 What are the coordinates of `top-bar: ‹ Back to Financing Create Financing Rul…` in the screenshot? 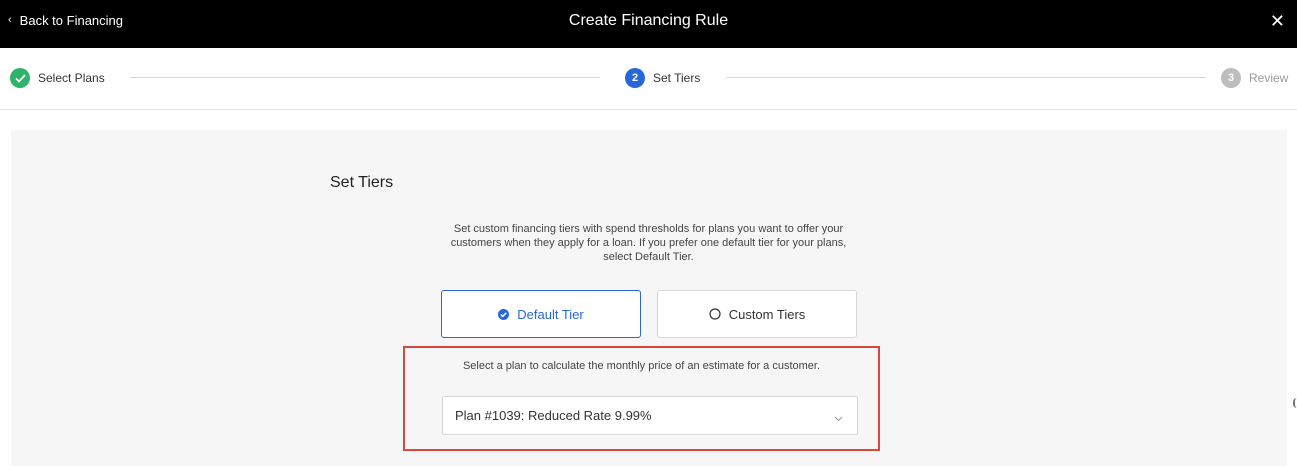 It's located at (648, 24).